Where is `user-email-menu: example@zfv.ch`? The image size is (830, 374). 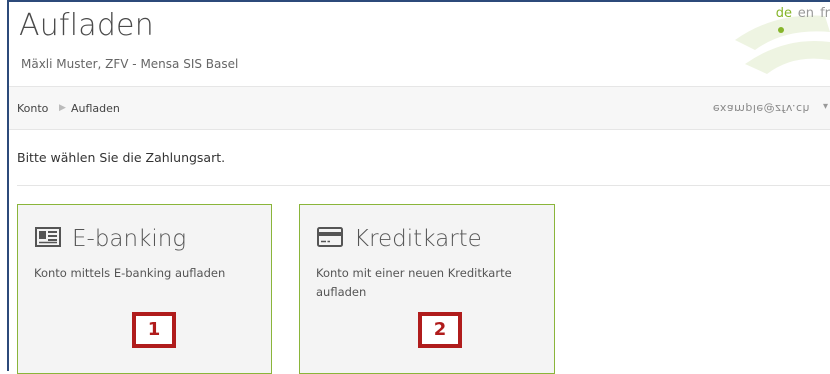
user-email-menu: example@zfv.ch is located at coordinates (761, 108).